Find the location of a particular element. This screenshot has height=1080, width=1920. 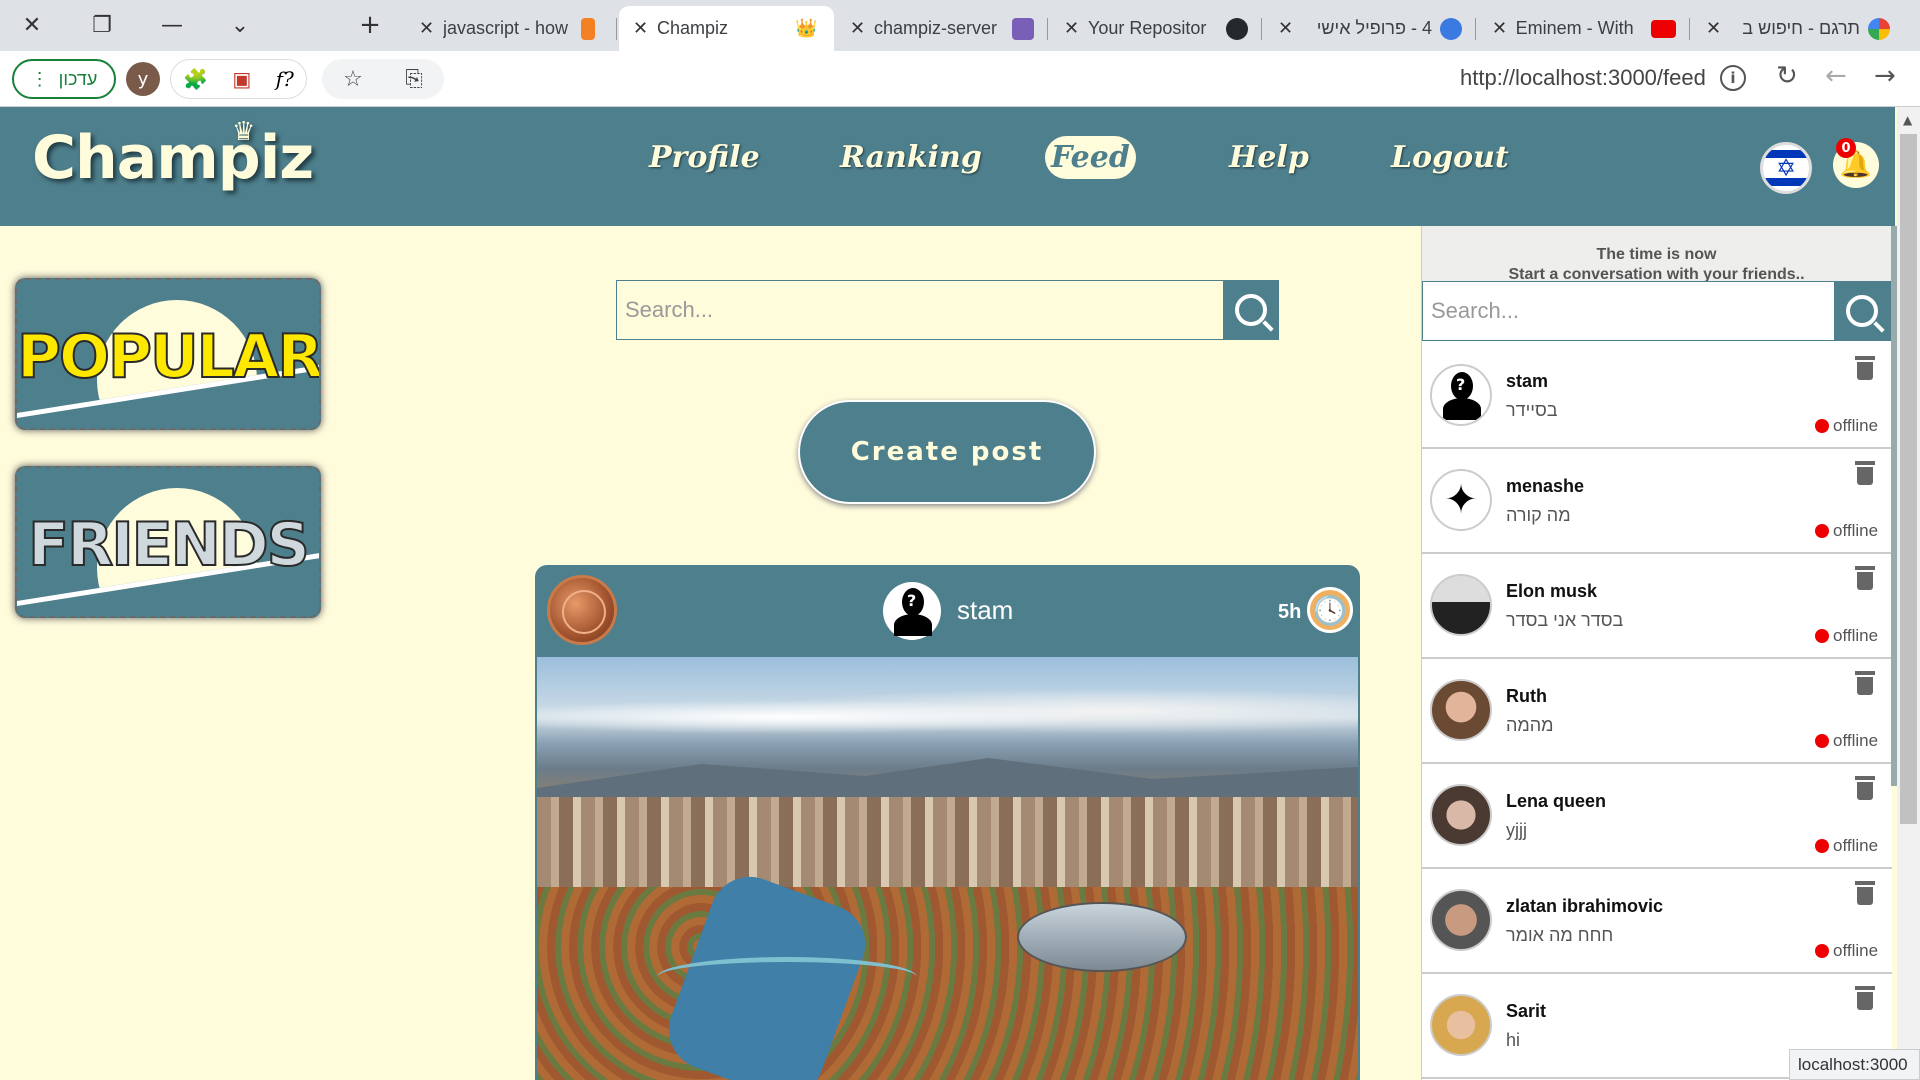

share-icon: ⎘ is located at coordinates (414, 79).